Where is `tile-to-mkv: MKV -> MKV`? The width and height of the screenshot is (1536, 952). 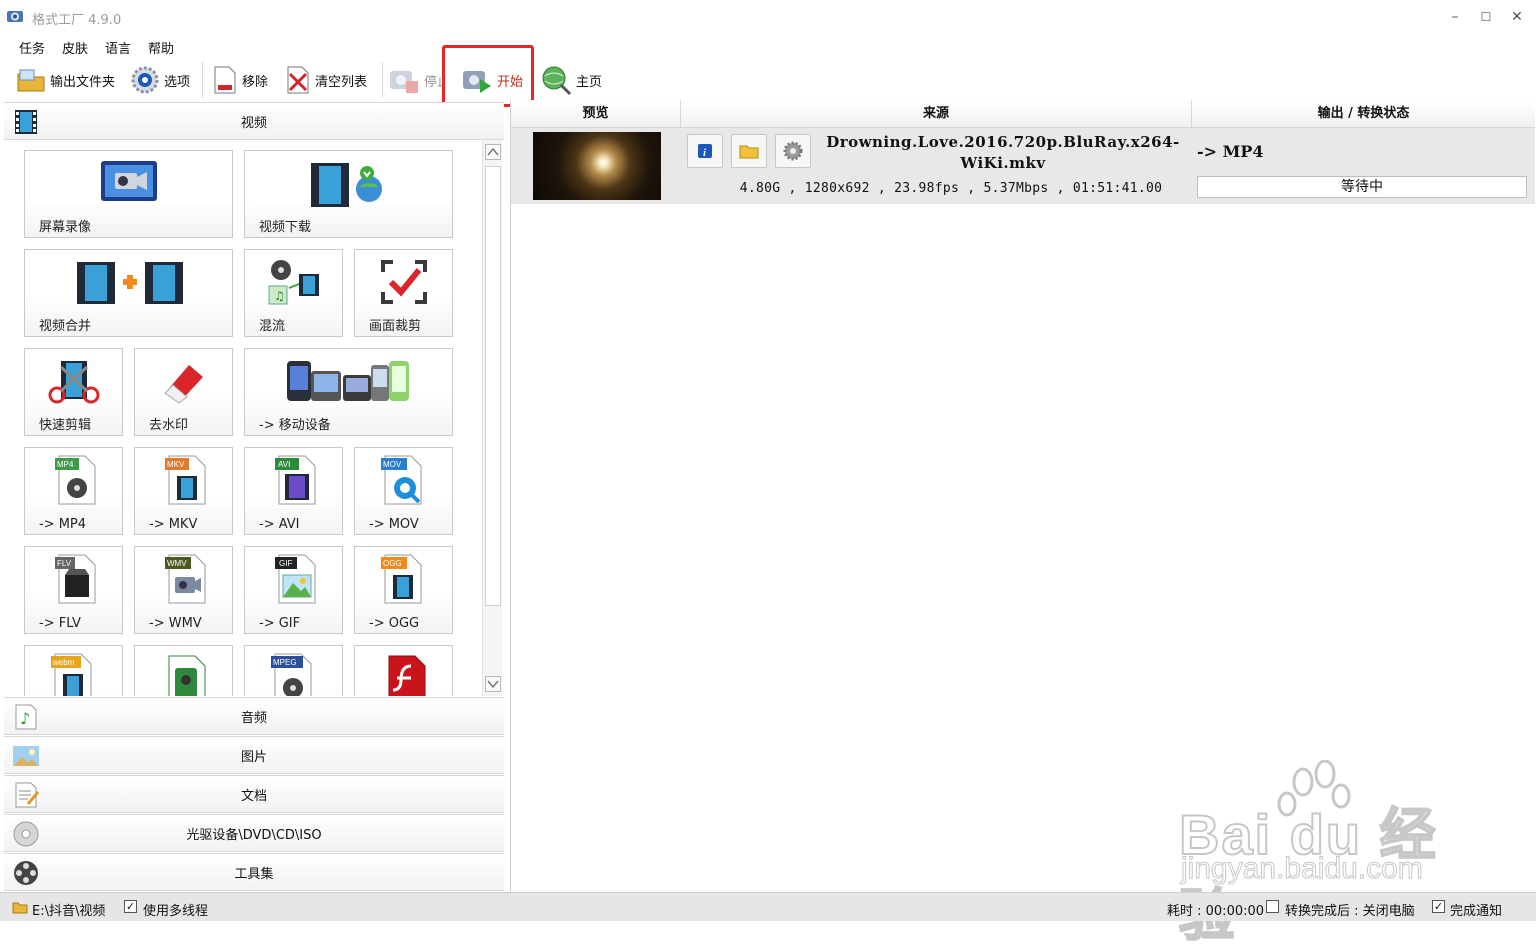
tile-to-mkv: MKV -> MKV is located at coordinates (183, 491).